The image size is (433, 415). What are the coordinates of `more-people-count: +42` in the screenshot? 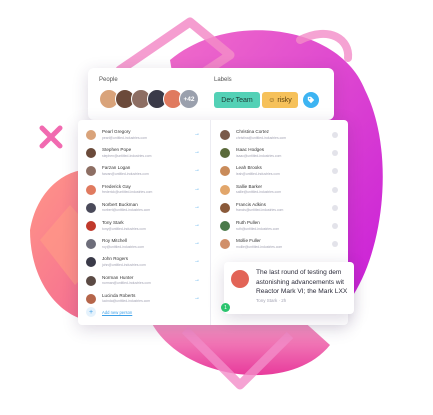 It's located at (189, 99).